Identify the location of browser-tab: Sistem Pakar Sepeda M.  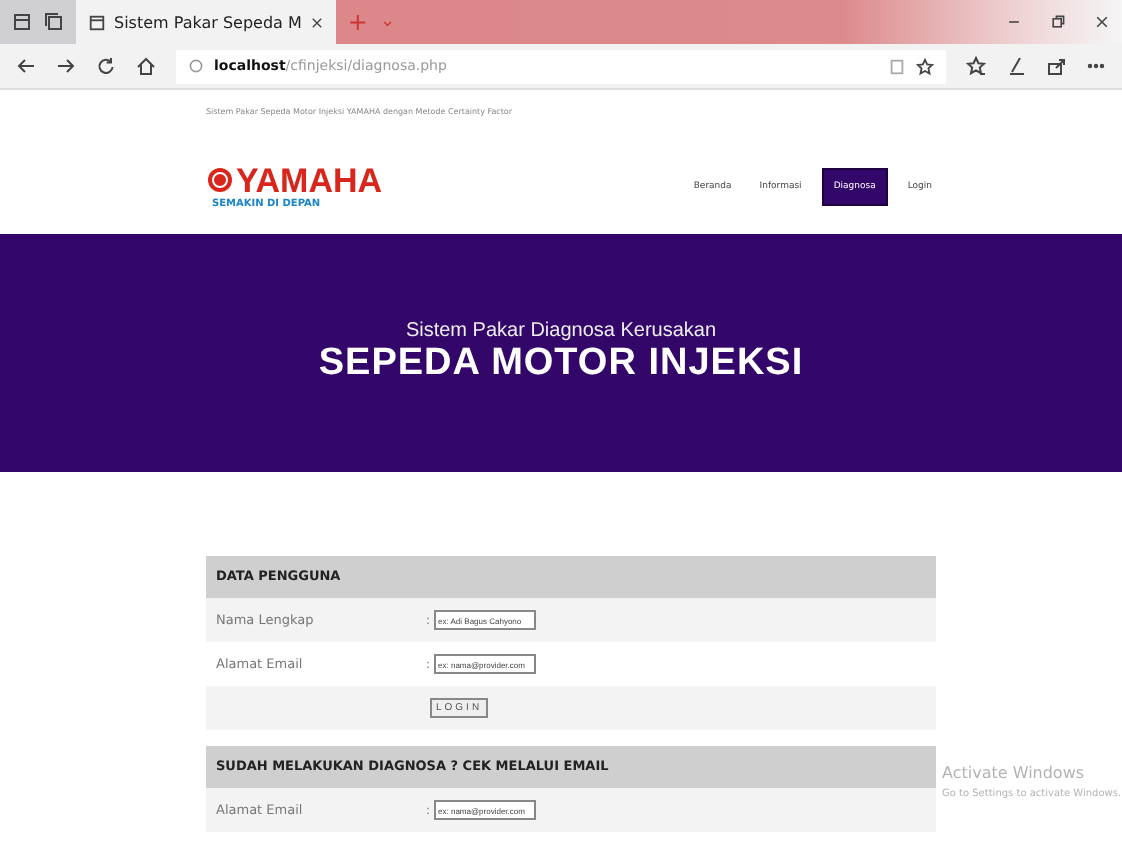
(206, 22).